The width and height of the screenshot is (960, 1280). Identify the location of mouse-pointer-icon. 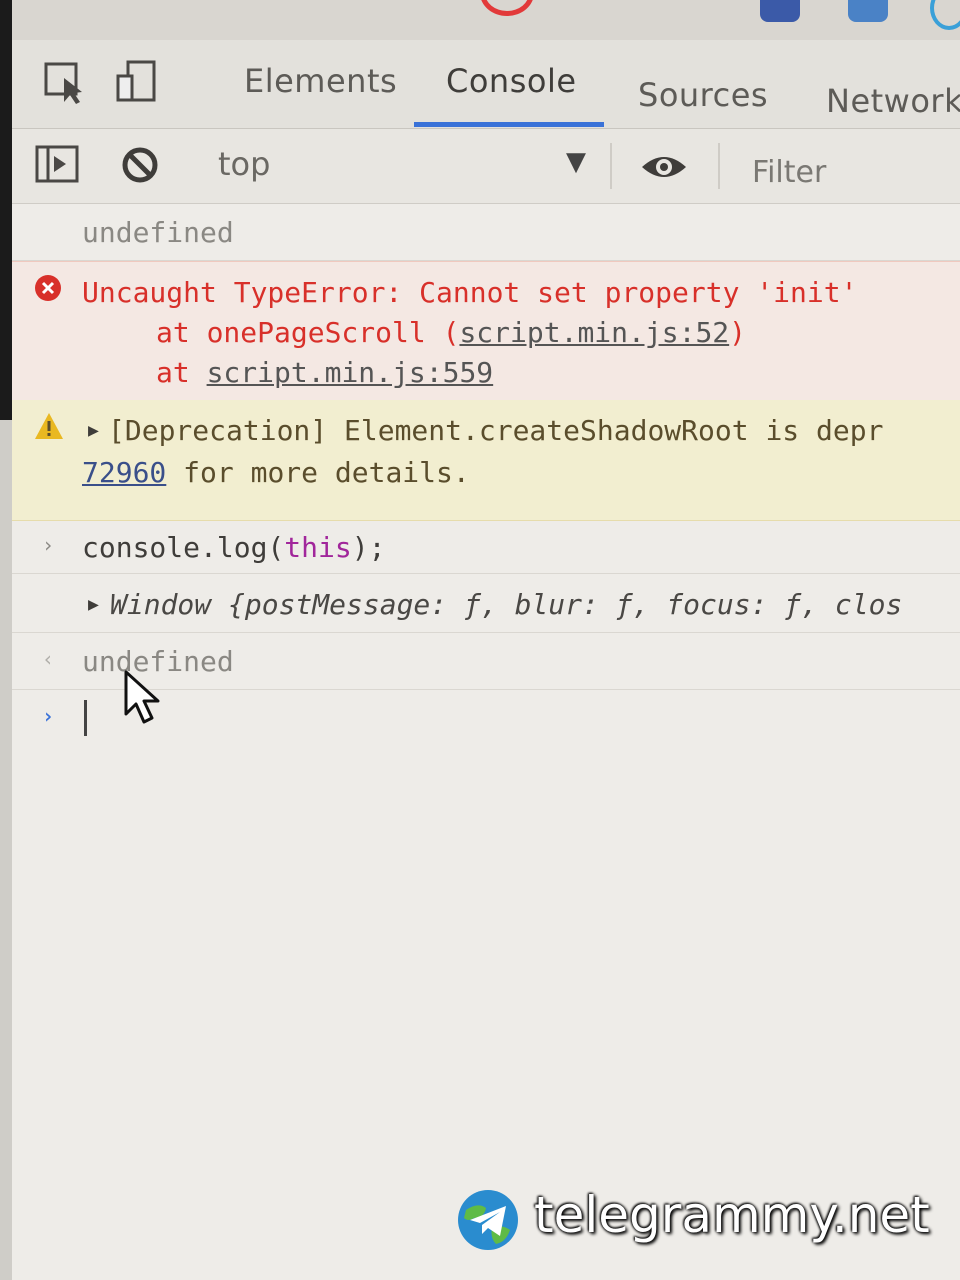
(142, 697).